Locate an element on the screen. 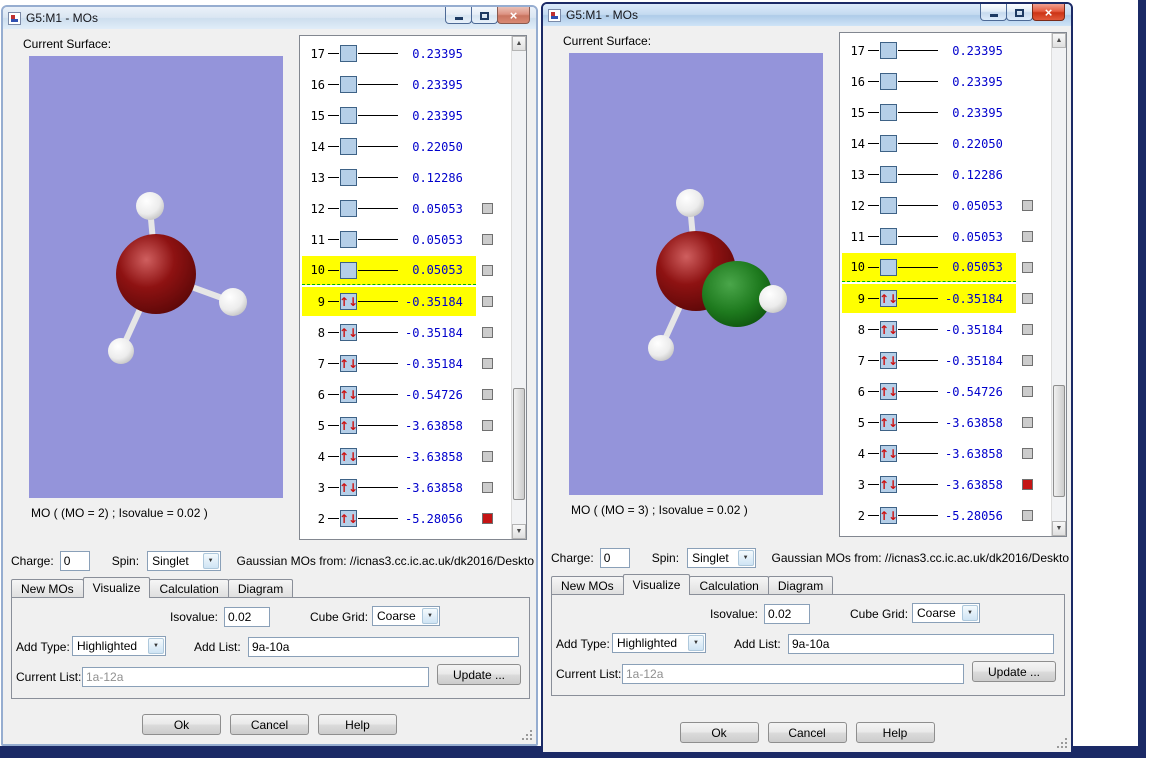  tab-visualize: Visualize is located at coordinates (116, 587).